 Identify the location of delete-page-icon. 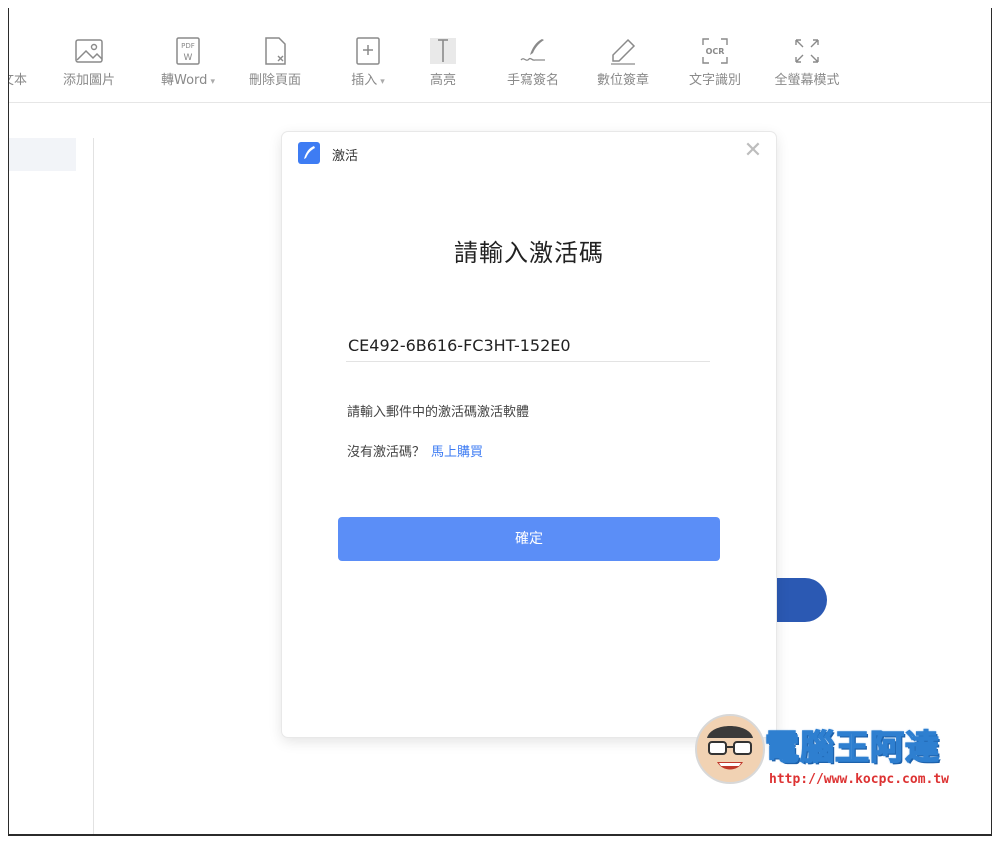
(275, 51).